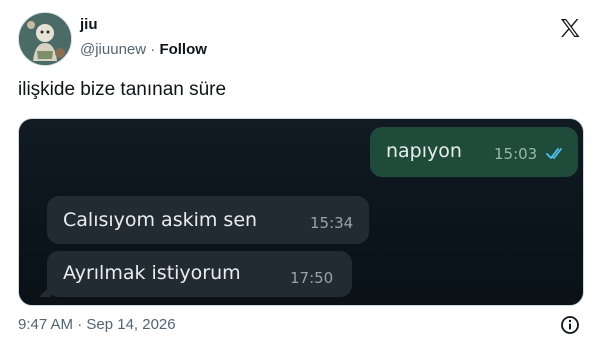 Image resolution: width=600 pixels, height=355 pixels. Describe the element at coordinates (474, 152) in the screenshot. I see `message-bubble-outgoing: napıyon 15:03` at that location.